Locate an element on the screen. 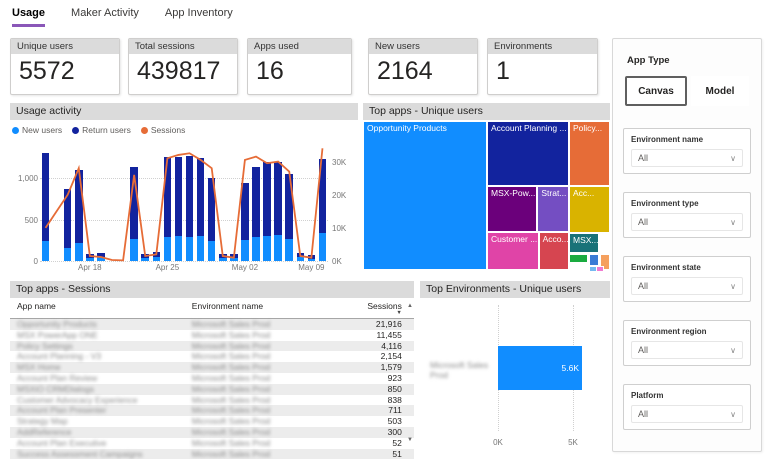 Image resolution: width=768 pixels, height=459 pixels. environment-bar: 5.6K is located at coordinates (540, 368).